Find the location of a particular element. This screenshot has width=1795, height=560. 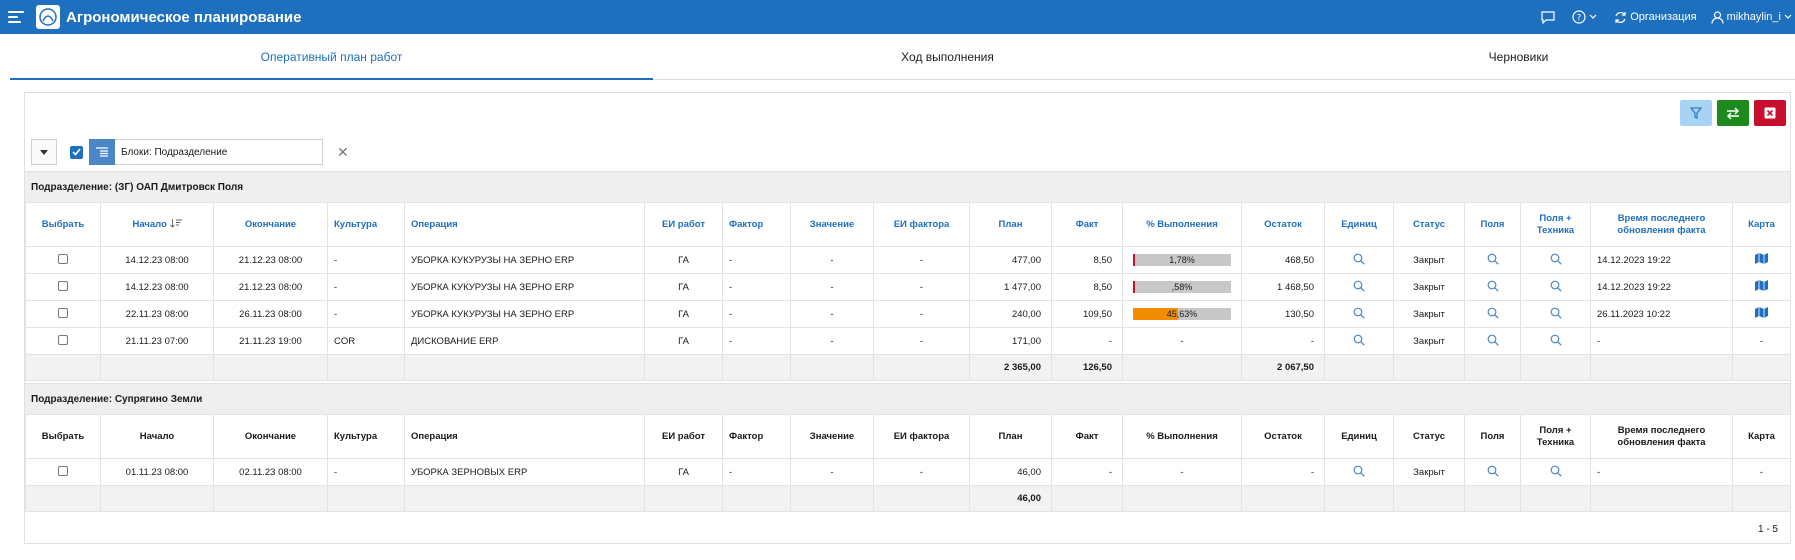

tab-progress: Ход выполнения is located at coordinates (947, 56).